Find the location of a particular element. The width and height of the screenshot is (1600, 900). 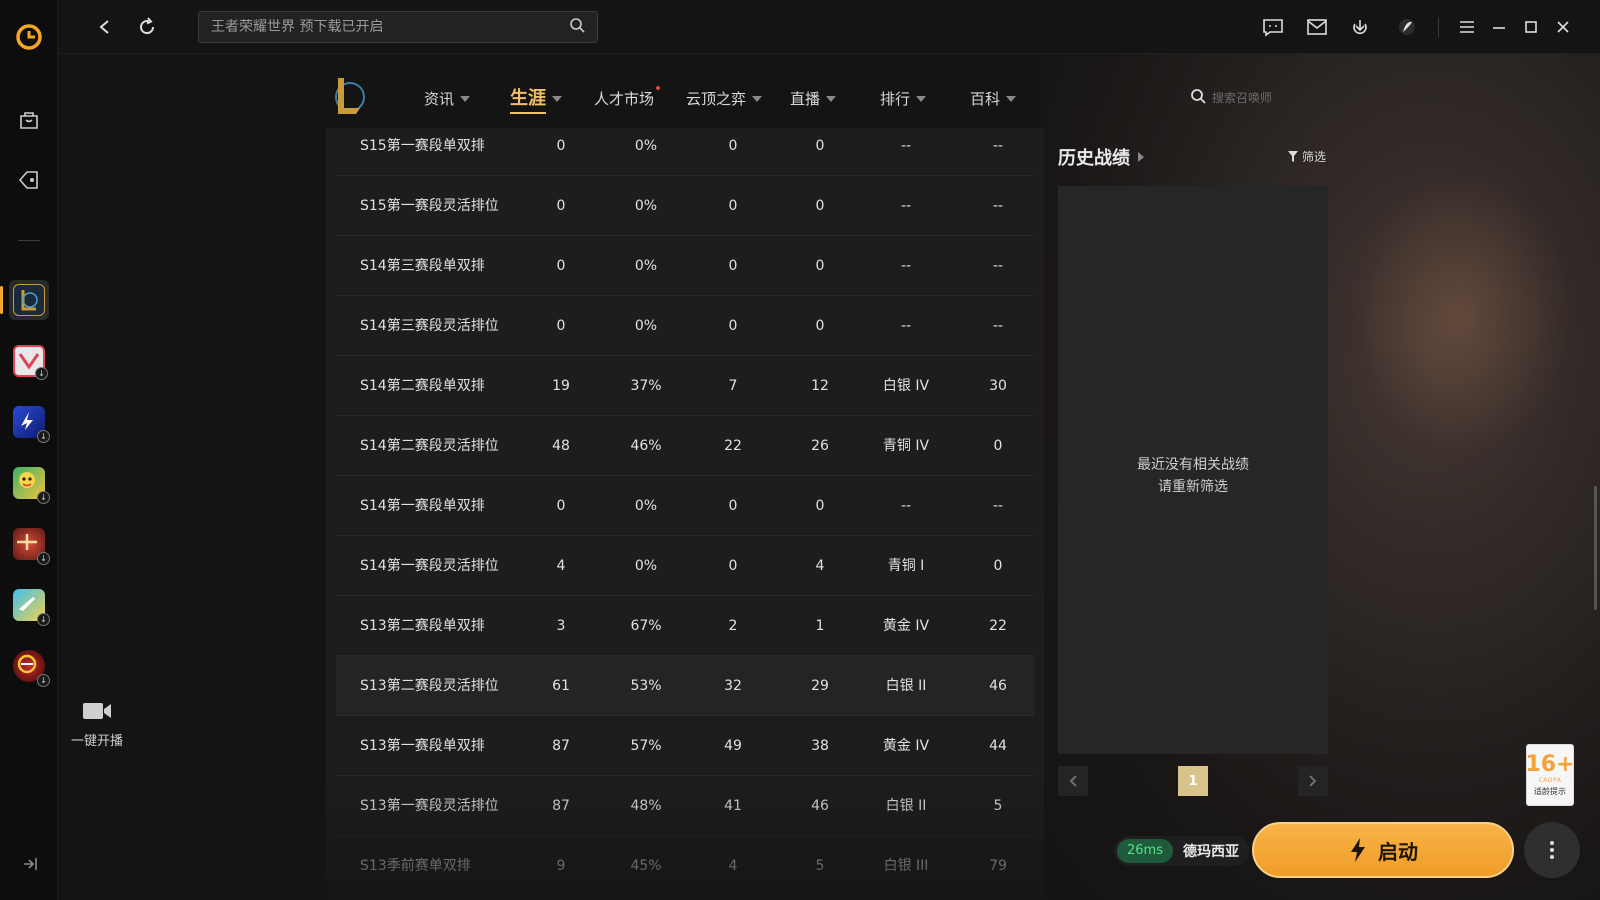

game-crossfire-icon: ↓ is located at coordinates (29, 666).